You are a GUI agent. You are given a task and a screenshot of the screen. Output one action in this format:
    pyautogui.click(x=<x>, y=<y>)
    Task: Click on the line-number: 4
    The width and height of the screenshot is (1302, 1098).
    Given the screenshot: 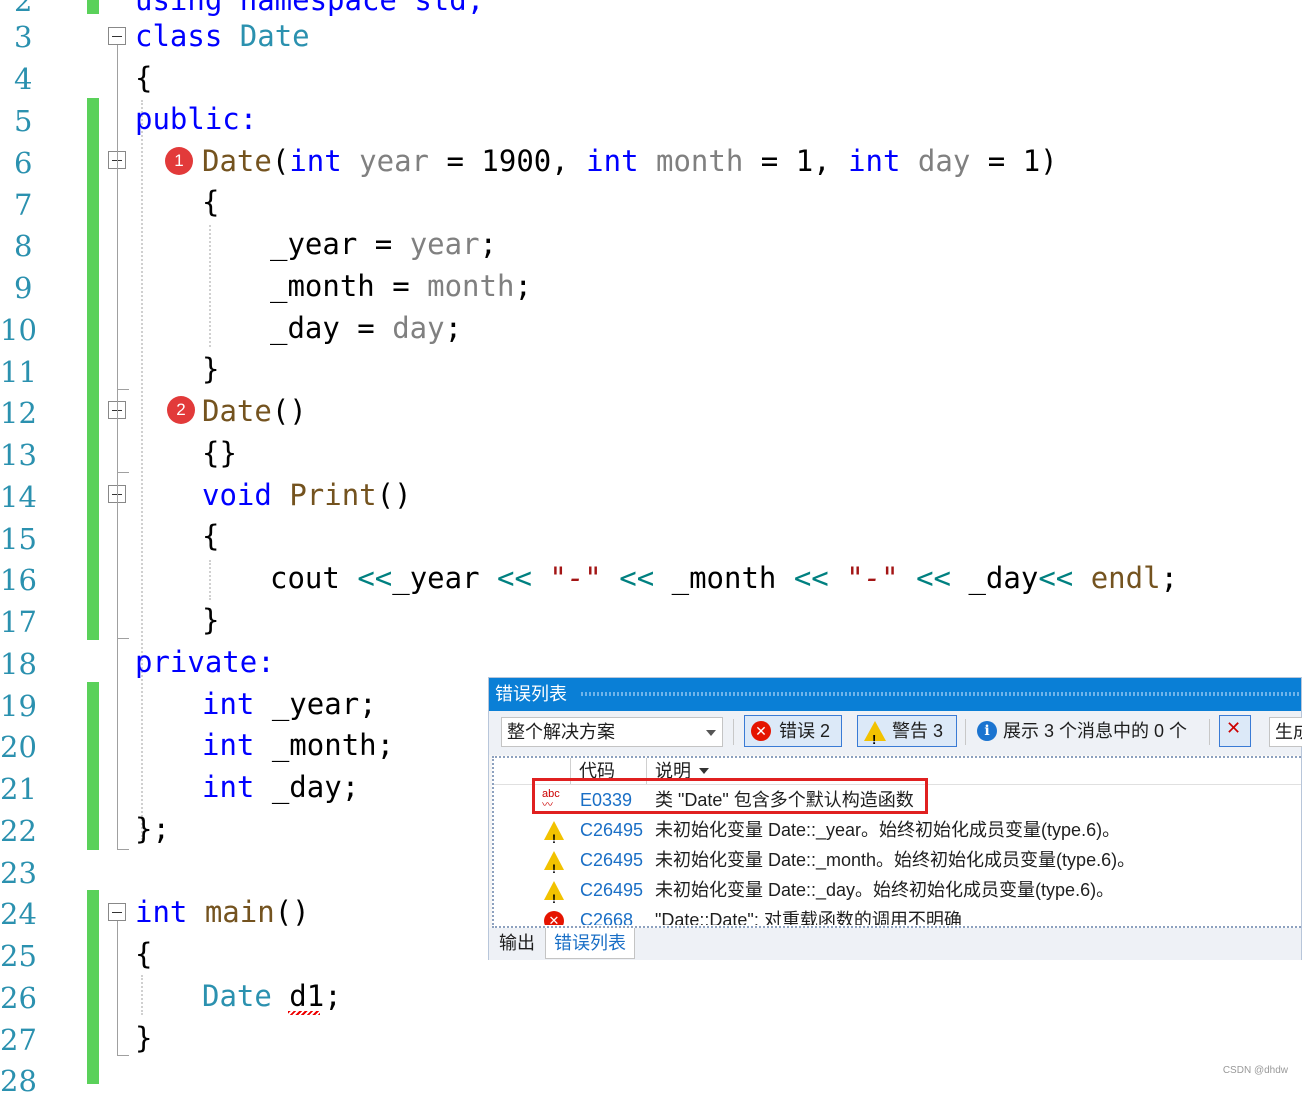 What is the action you would take?
    pyautogui.click(x=23, y=79)
    